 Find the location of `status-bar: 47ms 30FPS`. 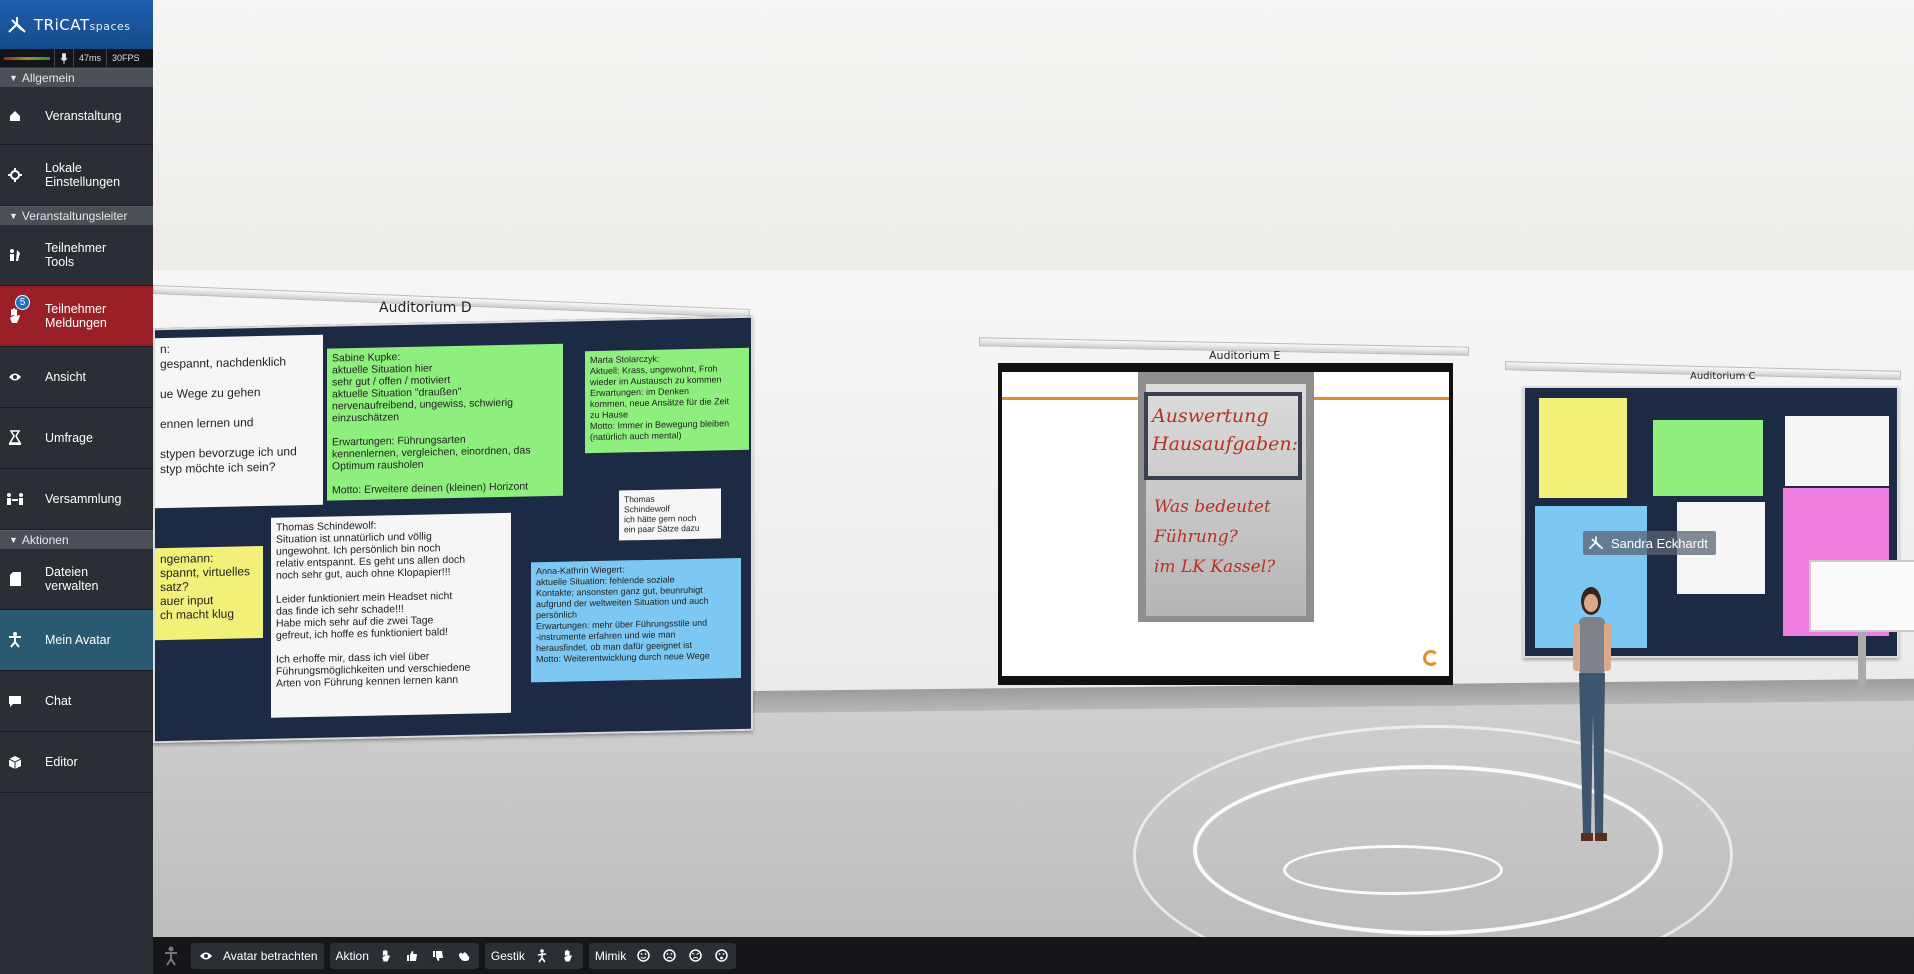

status-bar: 47ms 30FPS is located at coordinates (76, 58).